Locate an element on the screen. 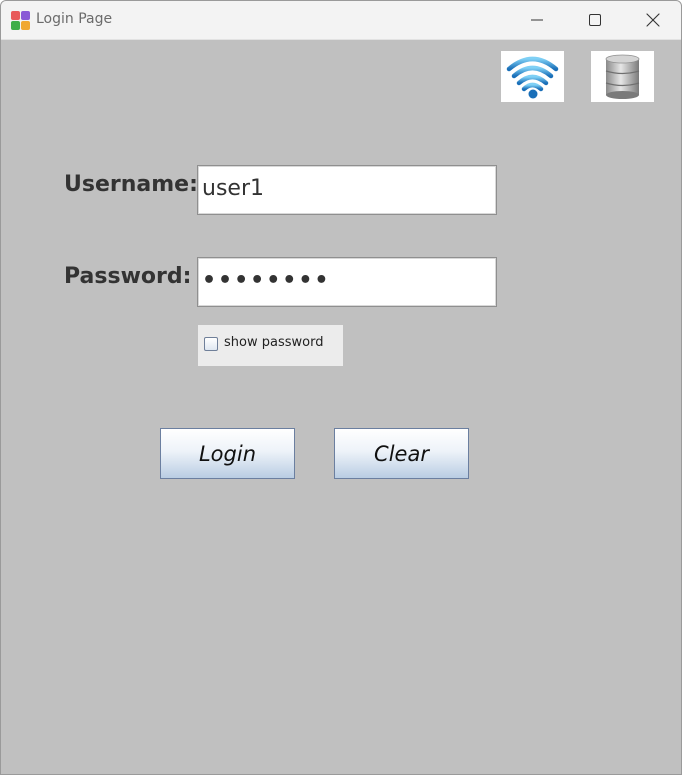  clear-button-label: Clear is located at coordinates (401, 453).